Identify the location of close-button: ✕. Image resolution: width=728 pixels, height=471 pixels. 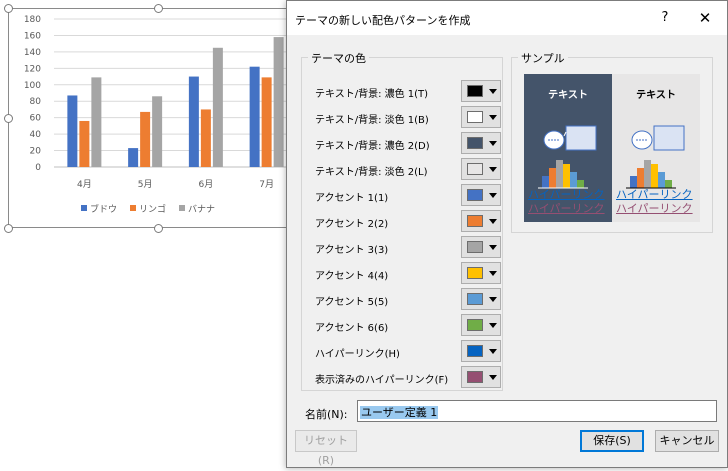
(705, 18).